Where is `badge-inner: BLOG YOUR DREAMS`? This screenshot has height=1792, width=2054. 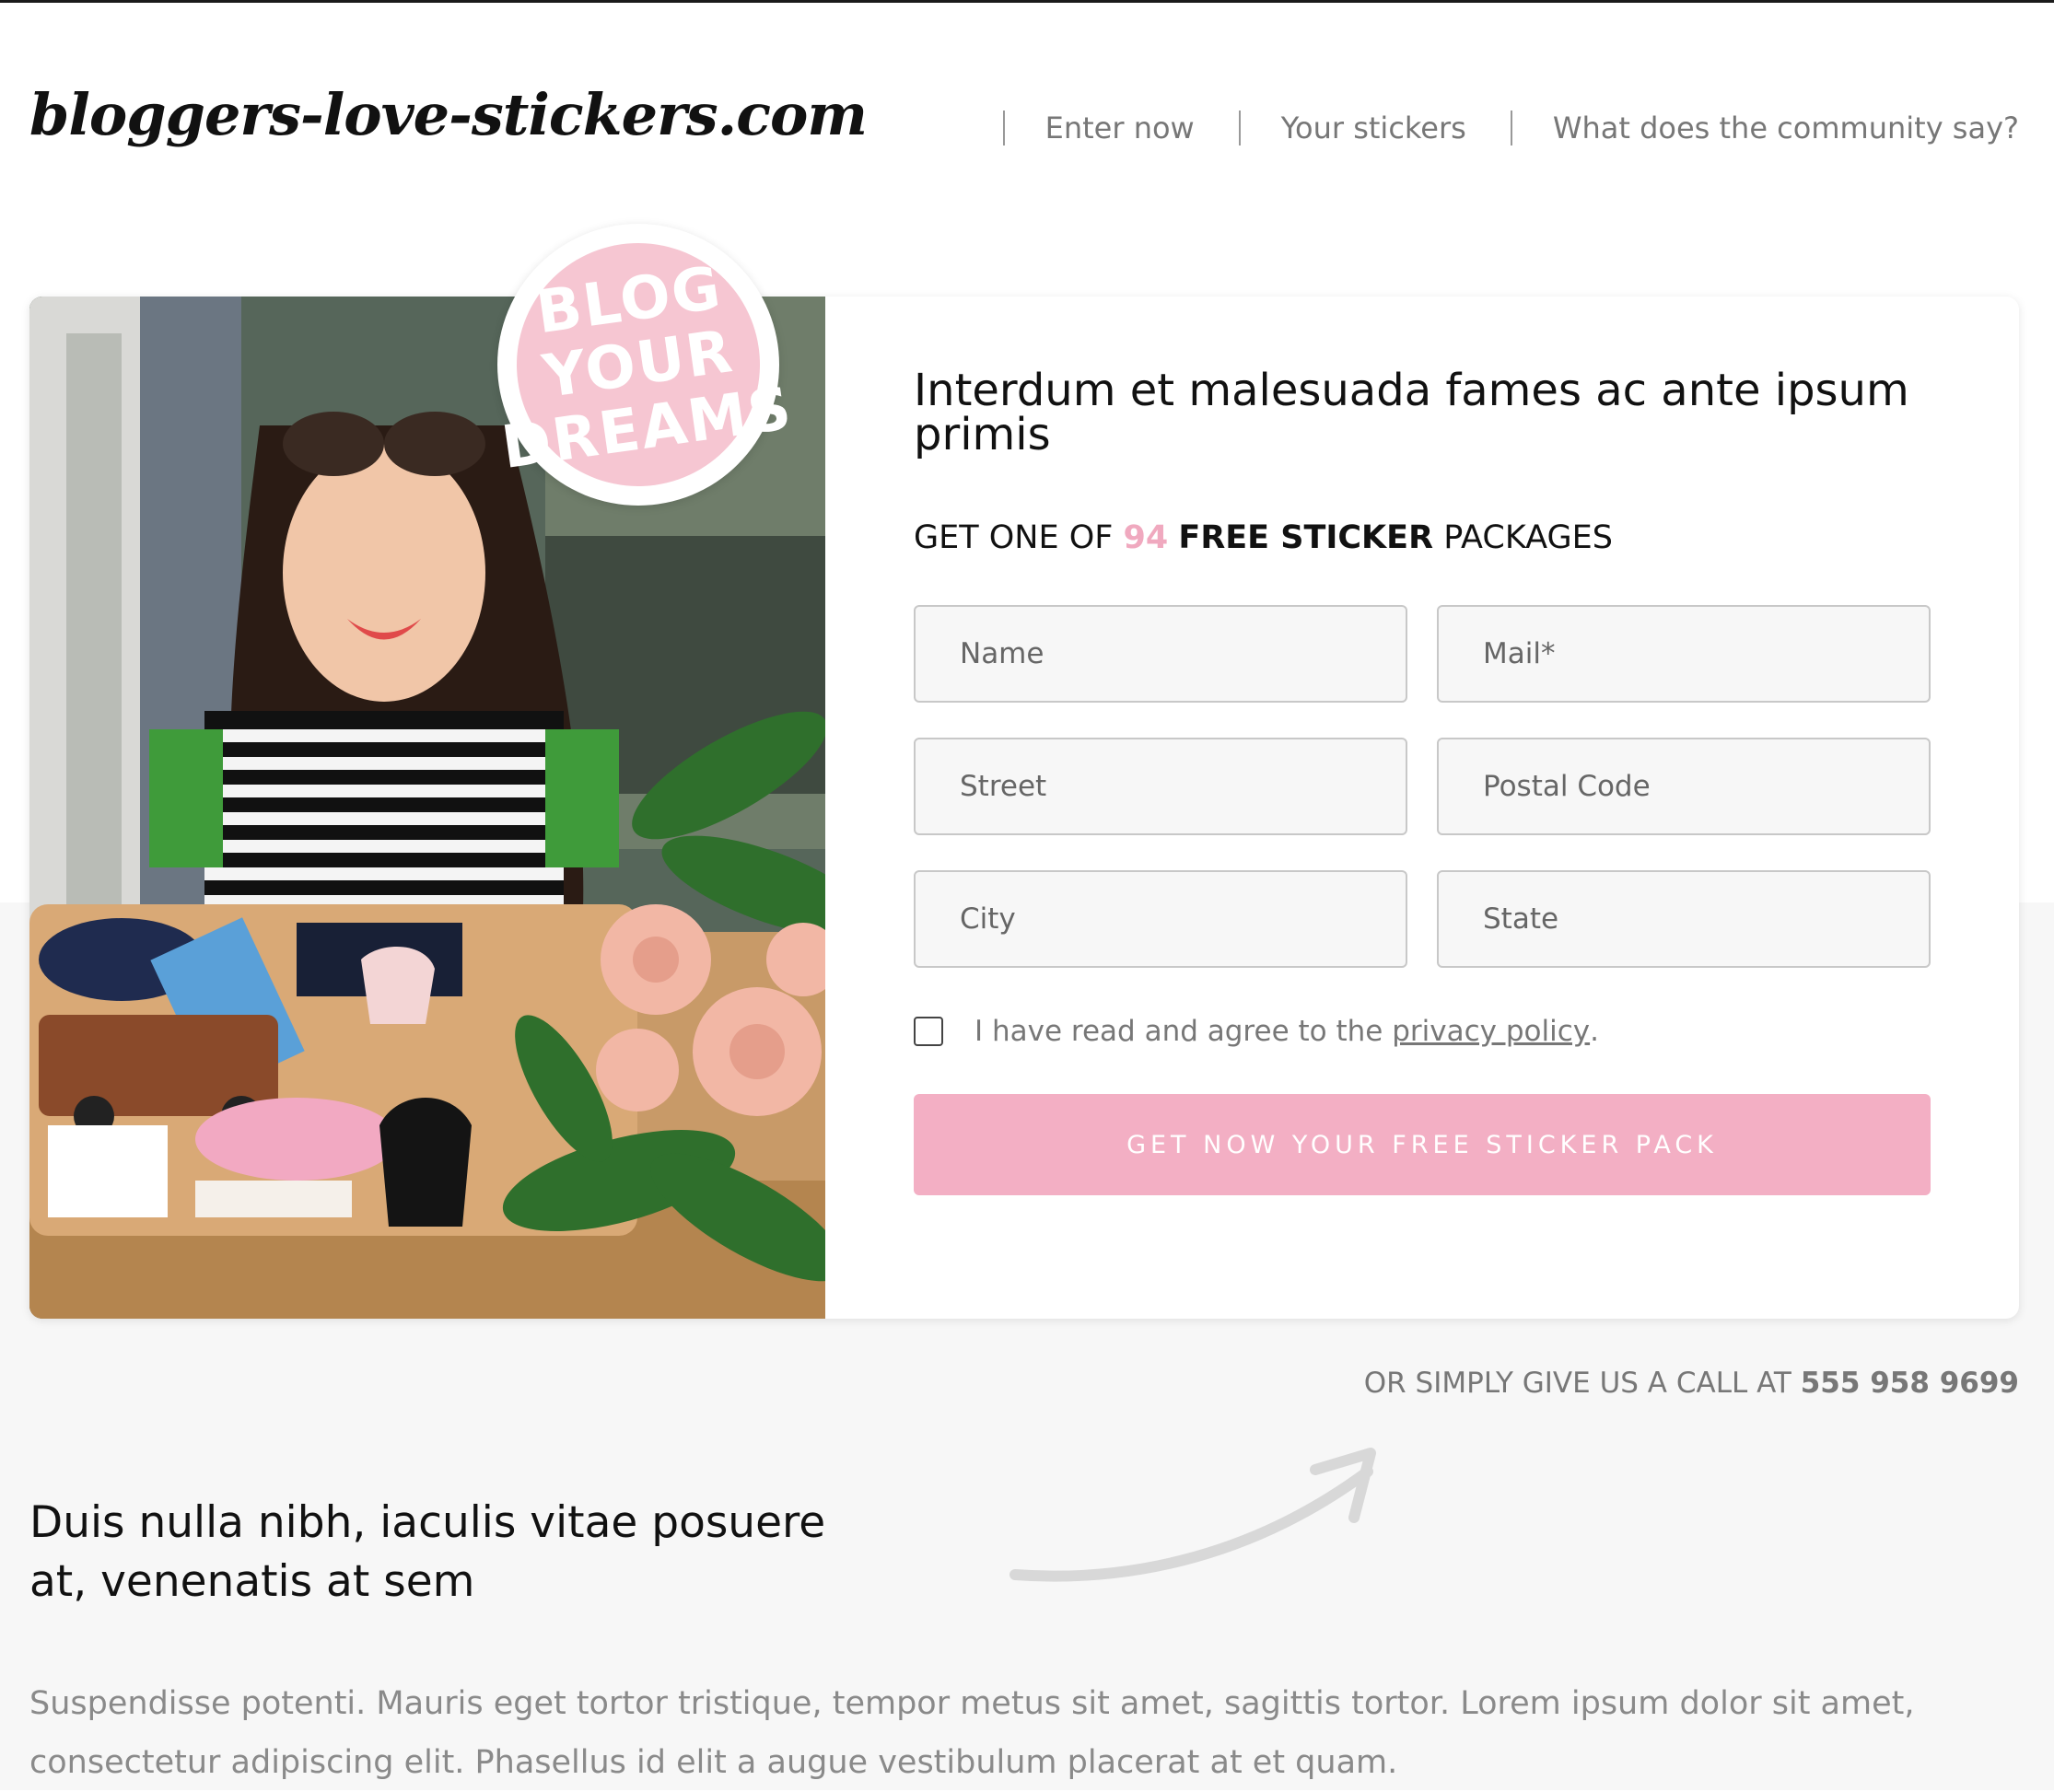
badge-inner: BLOG YOUR DREAMS is located at coordinates (647, 365).